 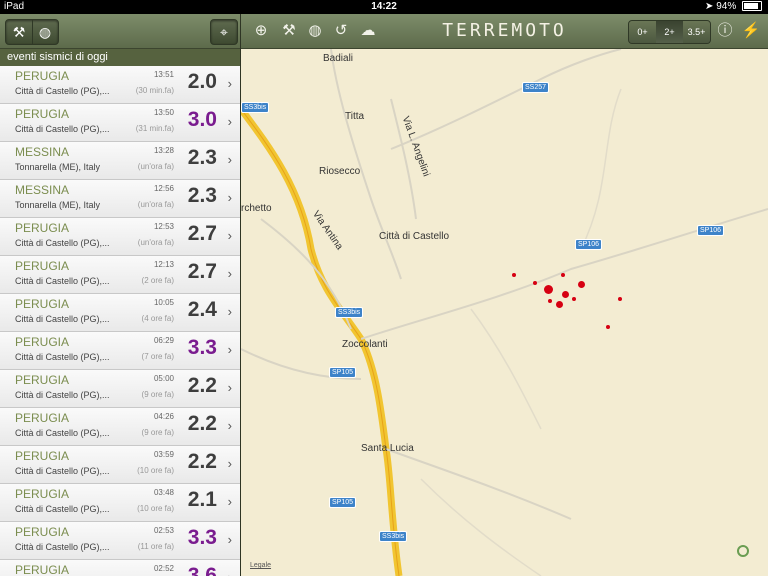 I want to click on road-shield: SS257, so click(x=536, y=87).